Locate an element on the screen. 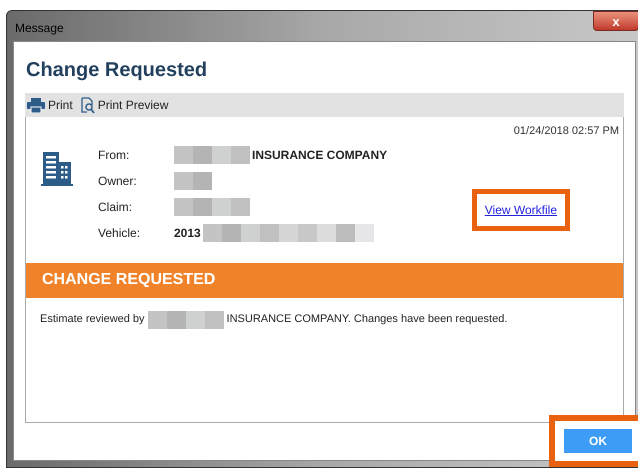 This screenshot has height=468, width=638. field-label: Vehicle: is located at coordinates (120, 233).